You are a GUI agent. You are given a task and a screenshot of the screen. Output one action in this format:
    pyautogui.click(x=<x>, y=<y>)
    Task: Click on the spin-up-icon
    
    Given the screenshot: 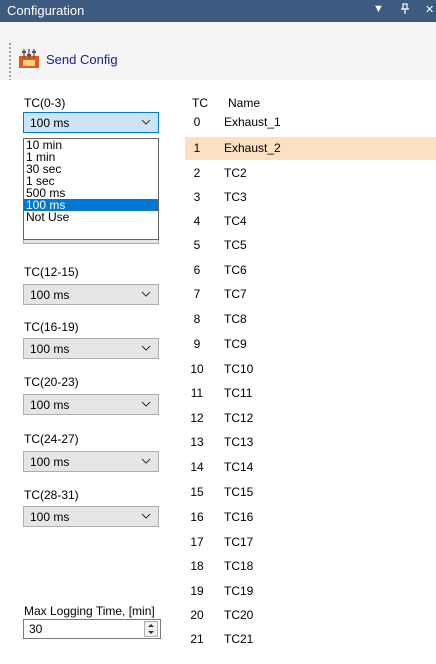 What is the action you would take?
    pyautogui.click(x=151, y=625)
    